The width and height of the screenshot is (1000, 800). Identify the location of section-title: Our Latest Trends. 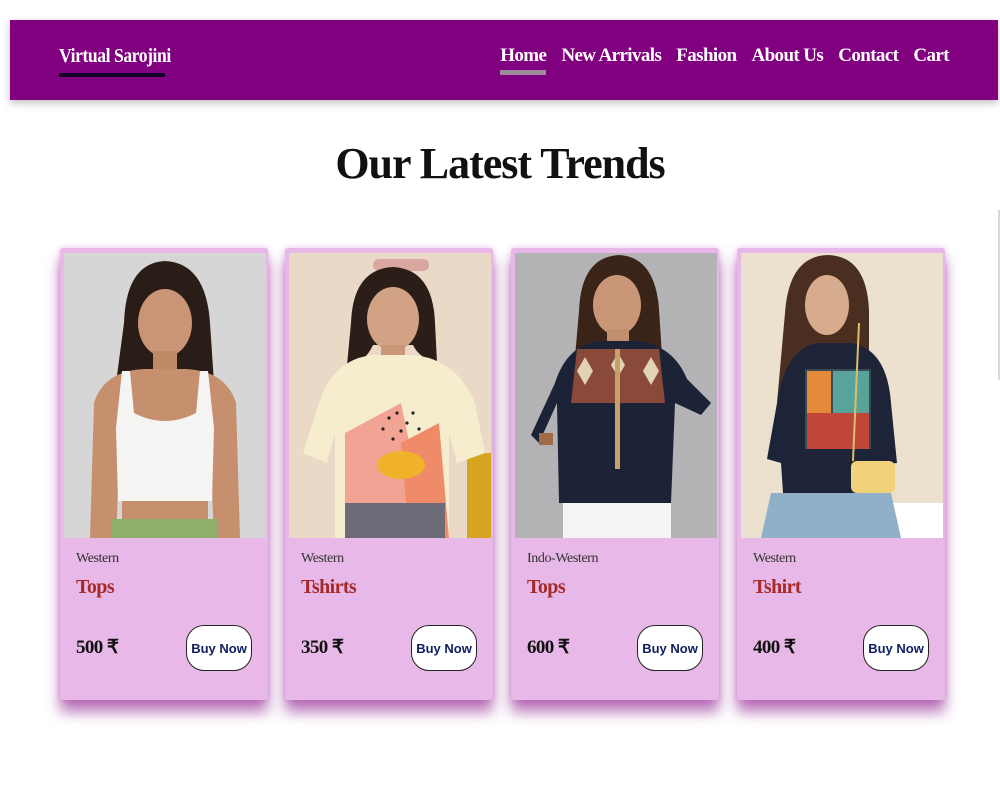
(500, 163).